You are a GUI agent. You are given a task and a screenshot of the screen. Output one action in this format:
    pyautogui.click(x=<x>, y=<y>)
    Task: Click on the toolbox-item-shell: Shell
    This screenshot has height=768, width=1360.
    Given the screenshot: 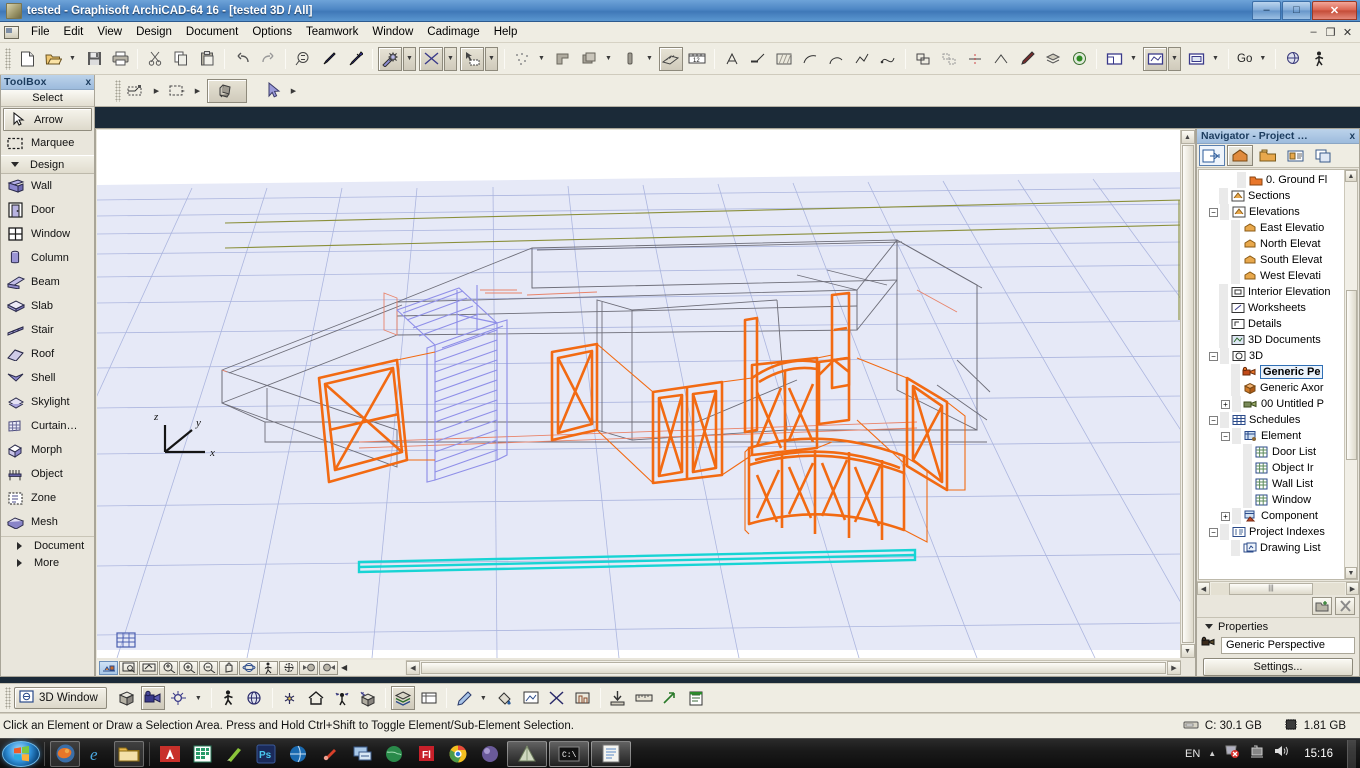 What is the action you would take?
    pyautogui.click(x=47, y=378)
    